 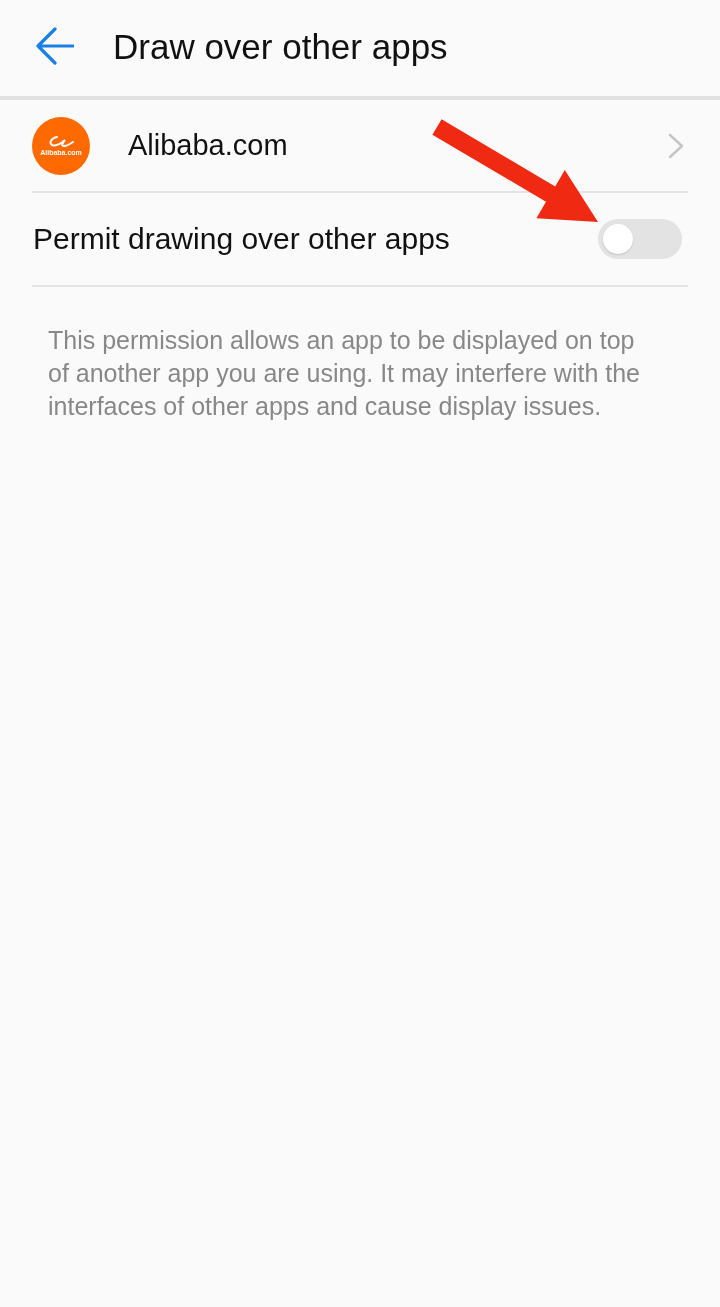 What do you see at coordinates (208, 145) in the screenshot?
I see `app-name: Alibaba.com` at bounding box center [208, 145].